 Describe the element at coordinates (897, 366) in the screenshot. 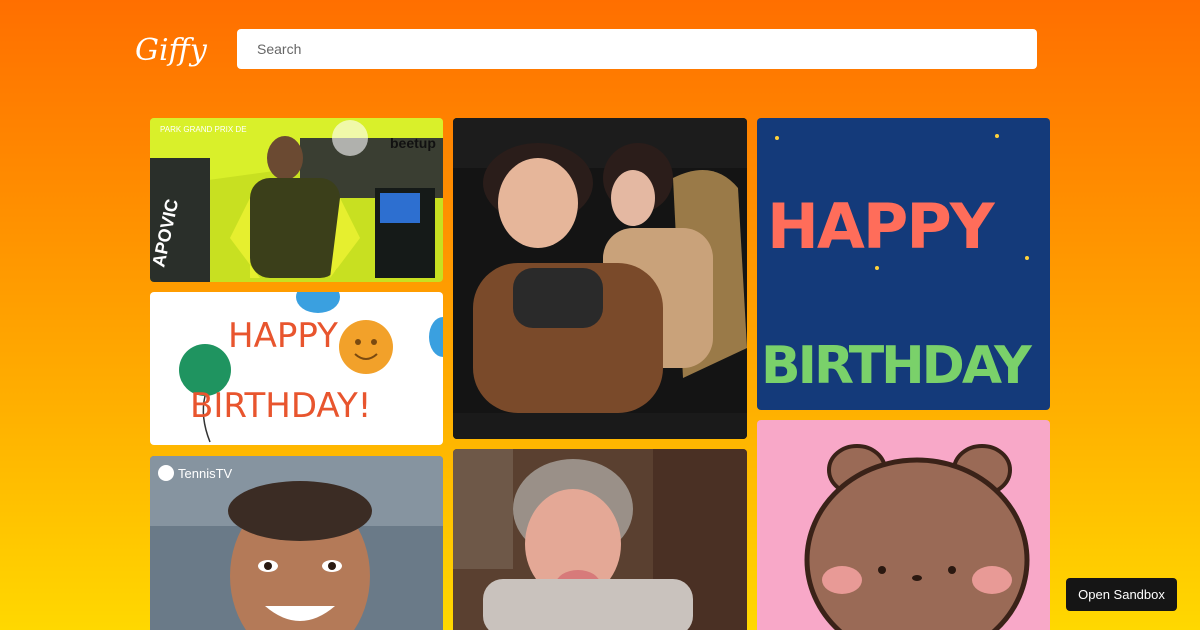

I see `bubble-line2: BIRTHDAY` at that location.